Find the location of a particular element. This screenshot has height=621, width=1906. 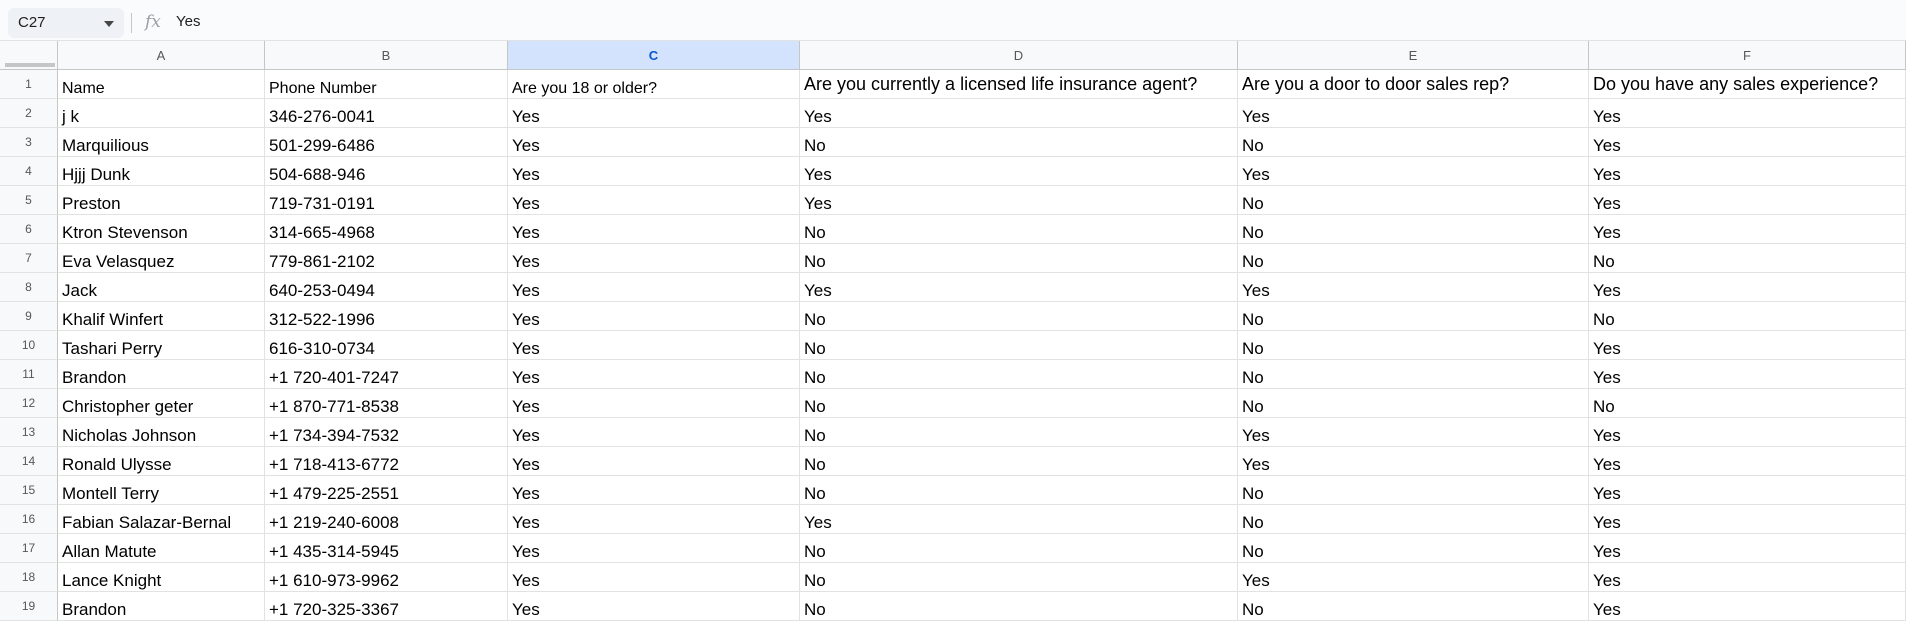

cell-a9: Khalif Winfert is located at coordinates (161, 316).